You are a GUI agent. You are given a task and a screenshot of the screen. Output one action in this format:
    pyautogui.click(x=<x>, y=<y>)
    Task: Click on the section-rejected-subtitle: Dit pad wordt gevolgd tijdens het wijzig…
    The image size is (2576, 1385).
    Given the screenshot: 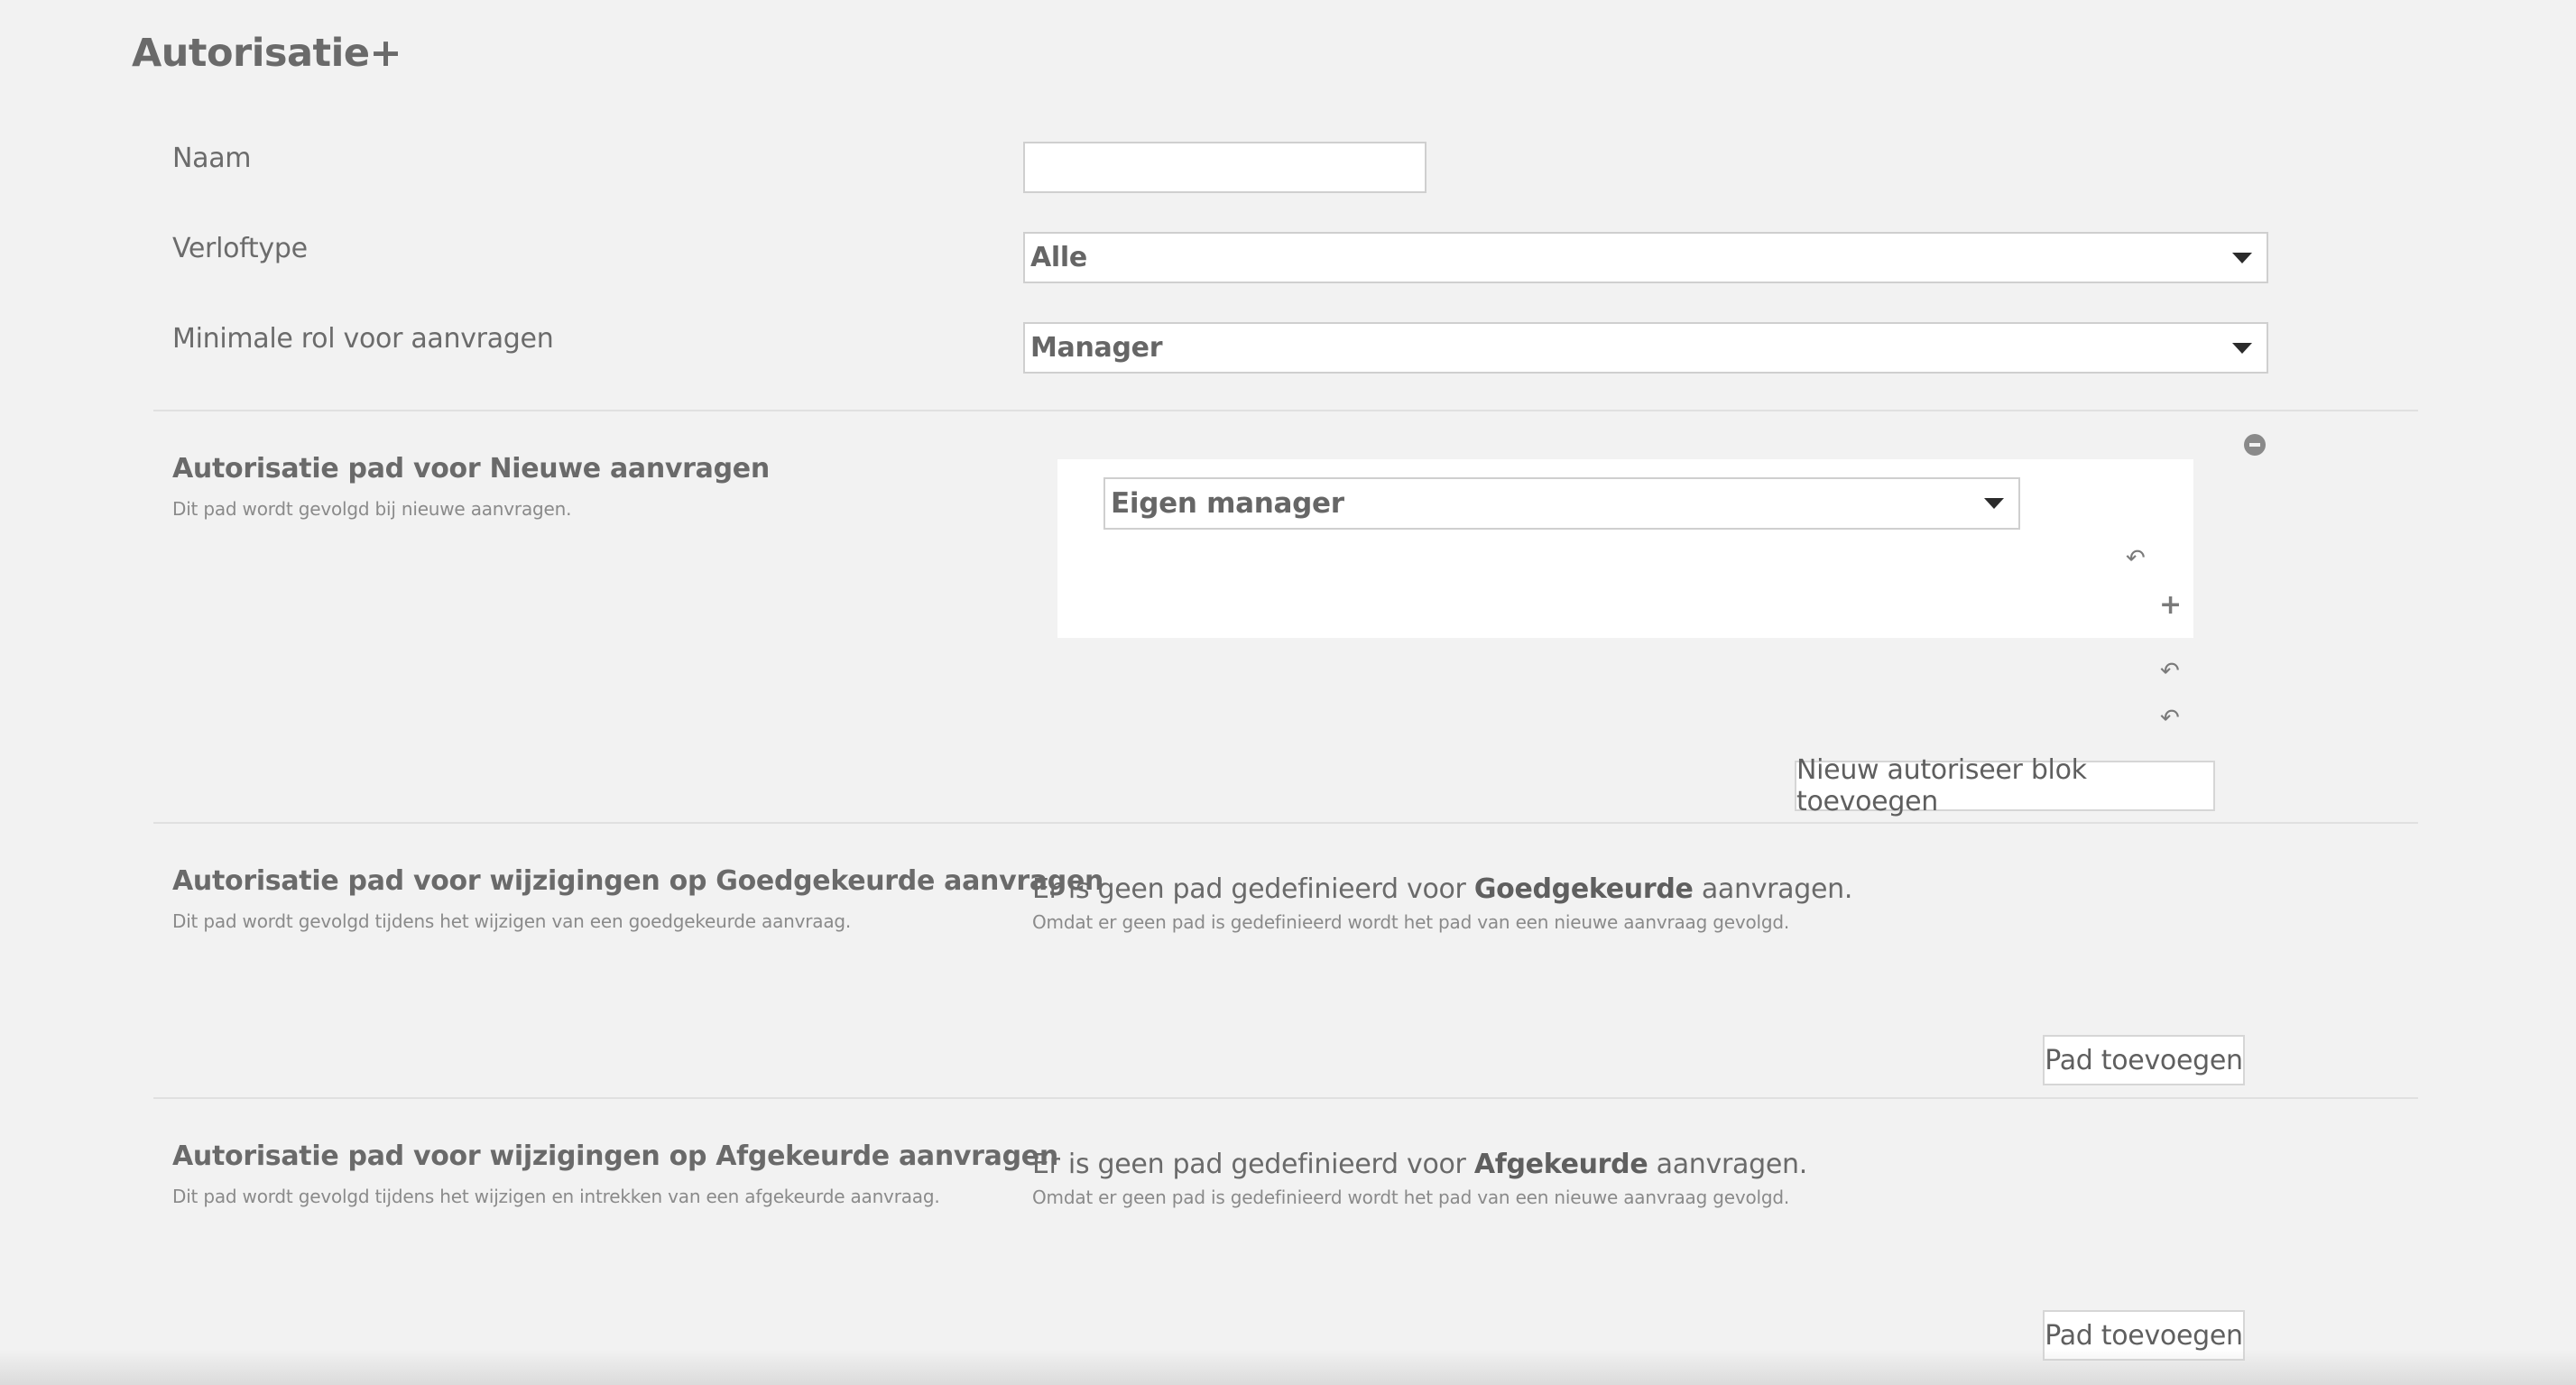 What is the action you would take?
    pyautogui.click(x=556, y=1196)
    